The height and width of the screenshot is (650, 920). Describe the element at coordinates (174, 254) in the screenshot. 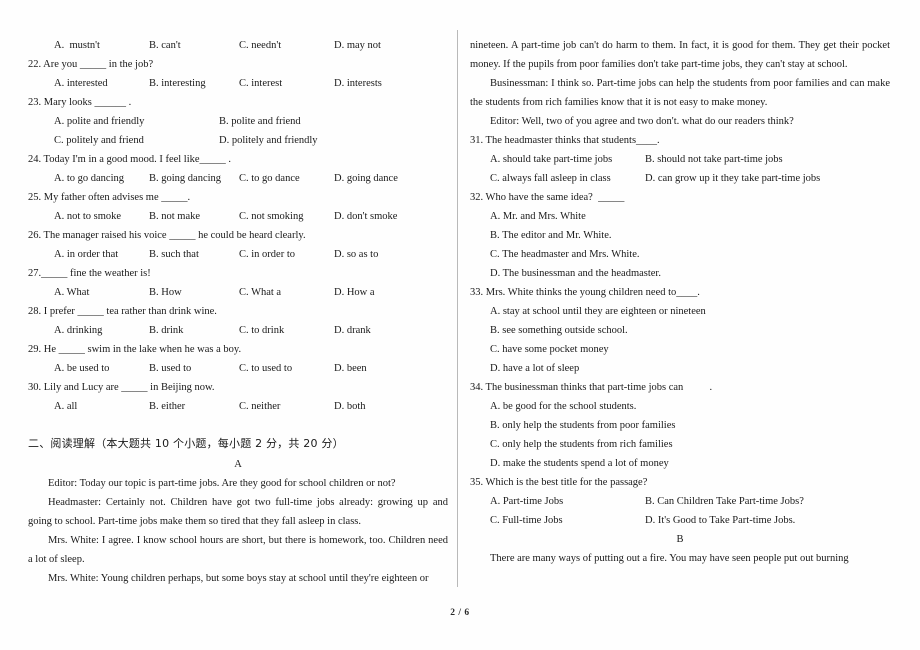

I see `q26-option-b: B. such that` at that location.